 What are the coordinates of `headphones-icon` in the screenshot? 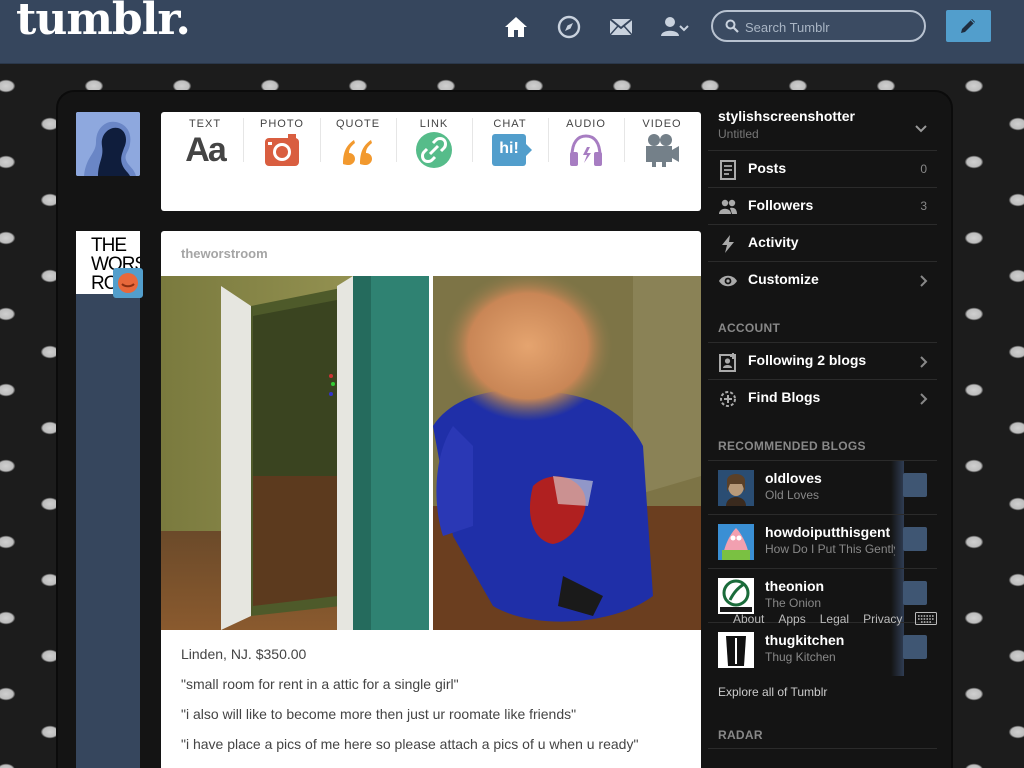 It's located at (586, 150).